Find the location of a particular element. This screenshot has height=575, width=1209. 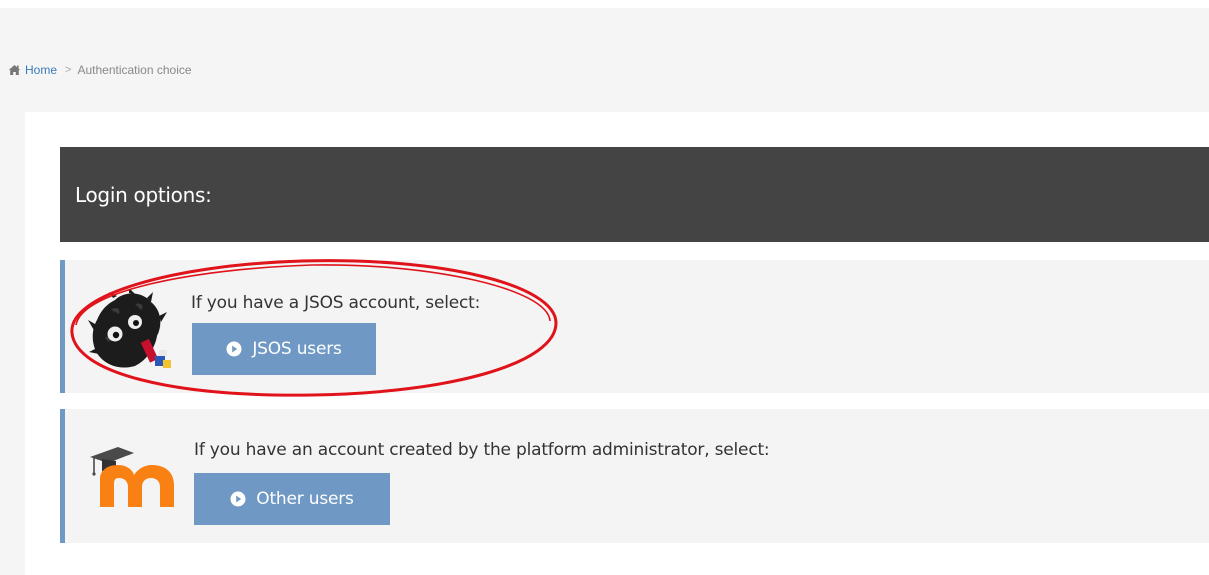

breadcrumb-current: Authentication choice is located at coordinates (134, 70).